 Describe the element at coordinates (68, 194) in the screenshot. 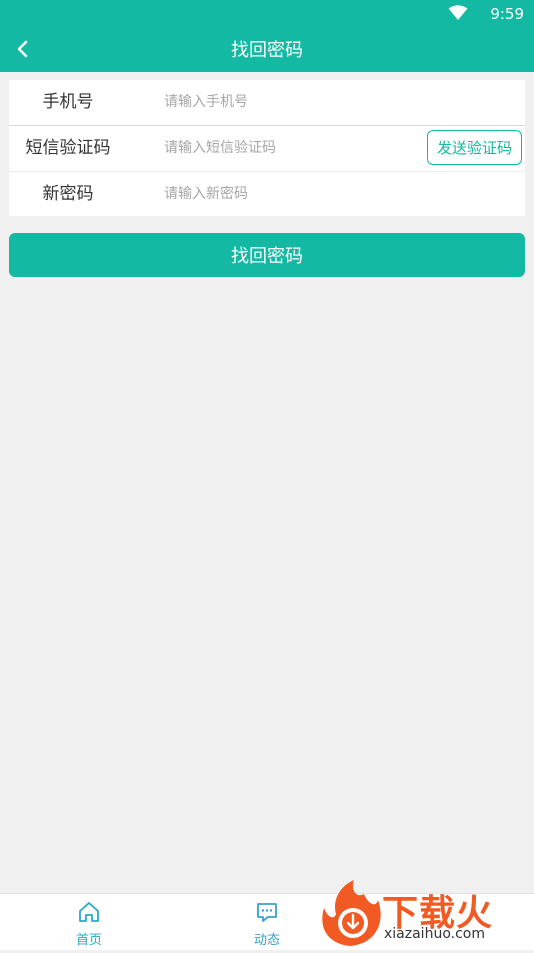

I see `new-password-label: 新密码` at that location.